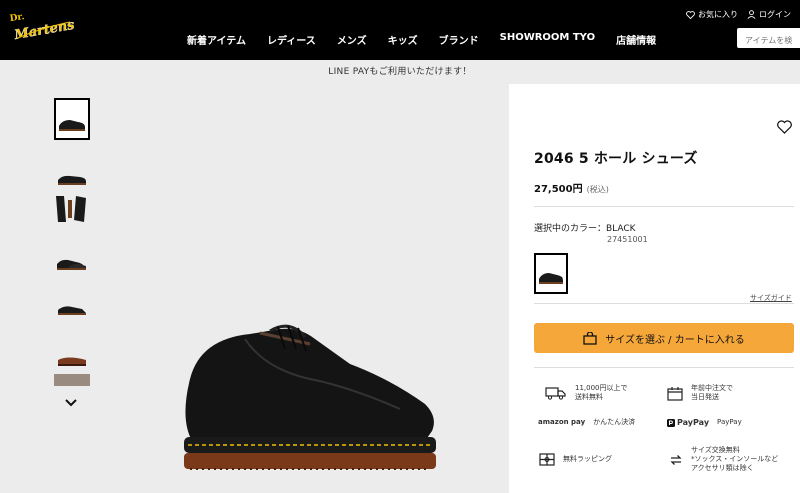 The height and width of the screenshot is (493, 800). Describe the element at coordinates (400, 72) in the screenshot. I see `notice-banner: LINE PAYもご利用いただけます！` at that location.